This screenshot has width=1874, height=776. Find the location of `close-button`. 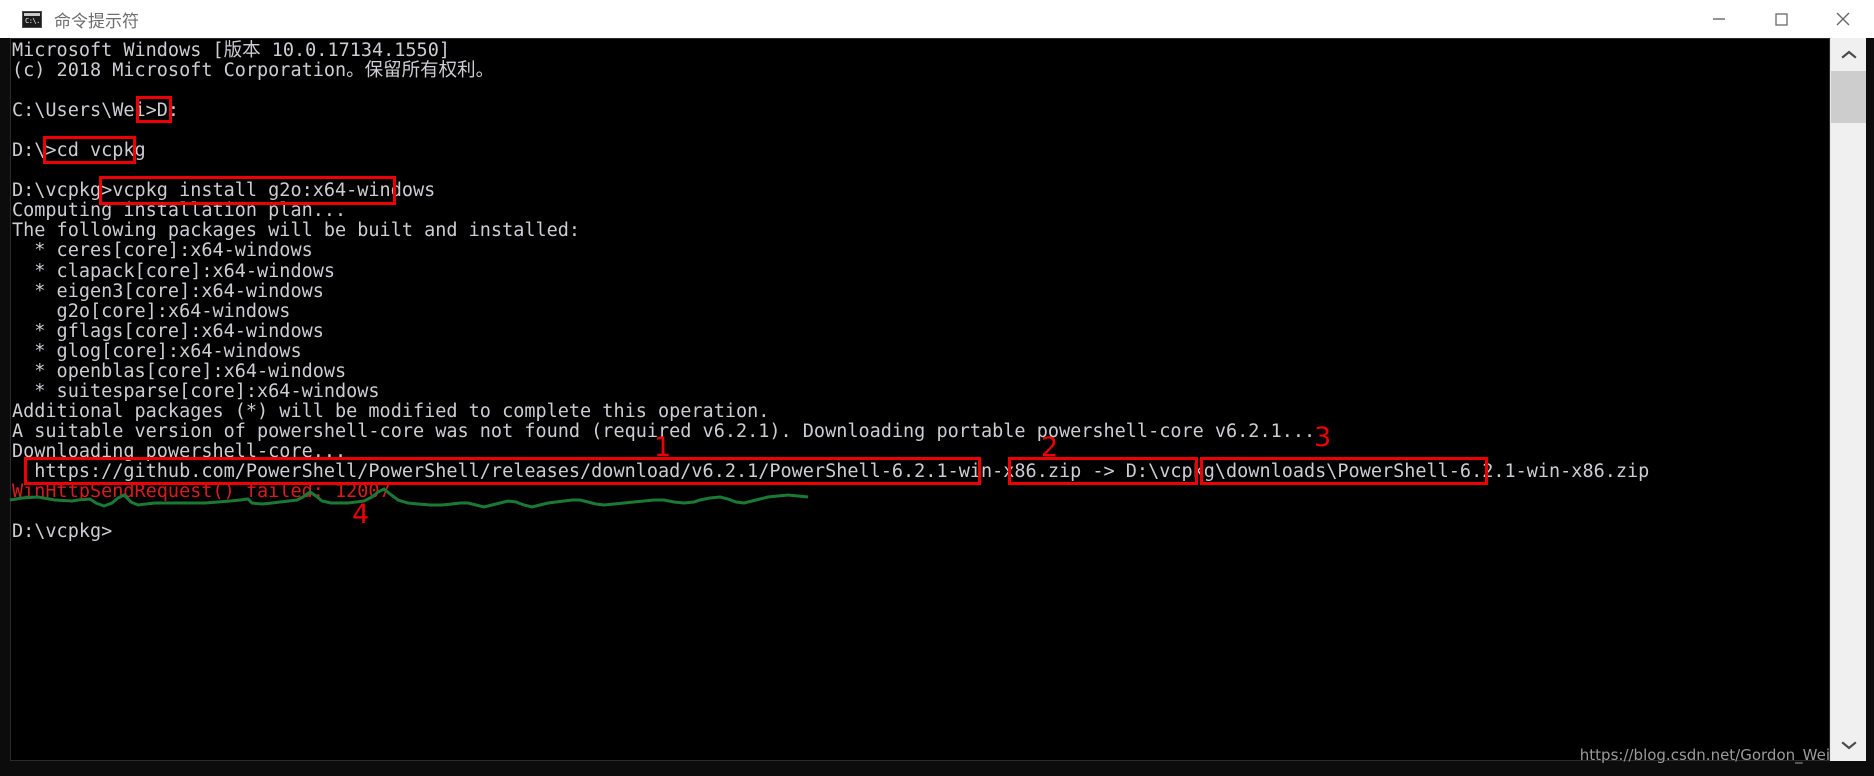

close-button is located at coordinates (1843, 19).